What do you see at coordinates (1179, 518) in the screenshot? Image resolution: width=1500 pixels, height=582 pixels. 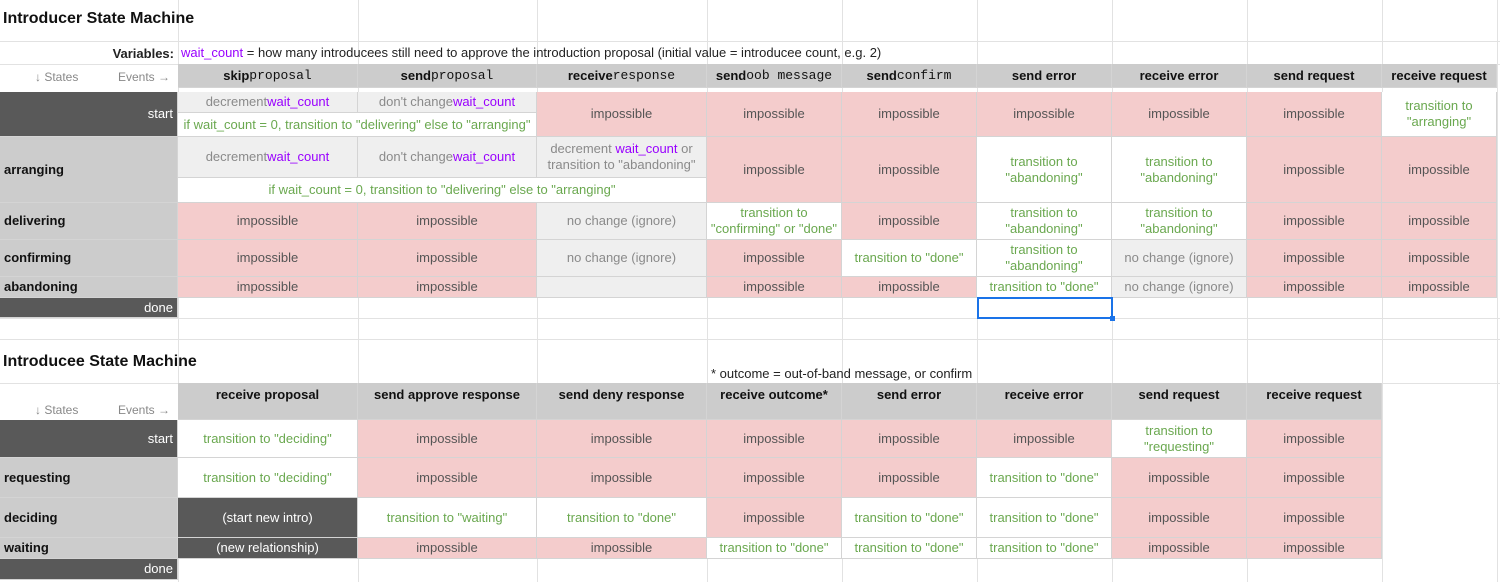 I see `ie-deciding-send-request: impossible` at bounding box center [1179, 518].